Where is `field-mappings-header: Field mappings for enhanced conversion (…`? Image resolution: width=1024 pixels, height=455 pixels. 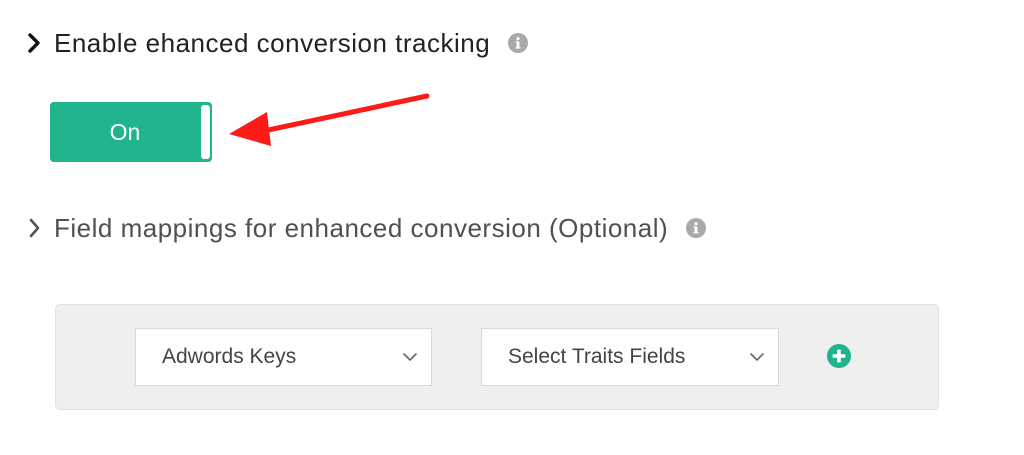 field-mappings-header: Field mappings for enhanced conversion (… is located at coordinates (365, 228).